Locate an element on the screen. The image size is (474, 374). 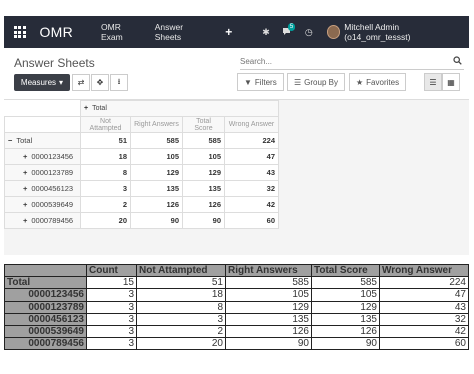
search-input is located at coordinates (340, 61).